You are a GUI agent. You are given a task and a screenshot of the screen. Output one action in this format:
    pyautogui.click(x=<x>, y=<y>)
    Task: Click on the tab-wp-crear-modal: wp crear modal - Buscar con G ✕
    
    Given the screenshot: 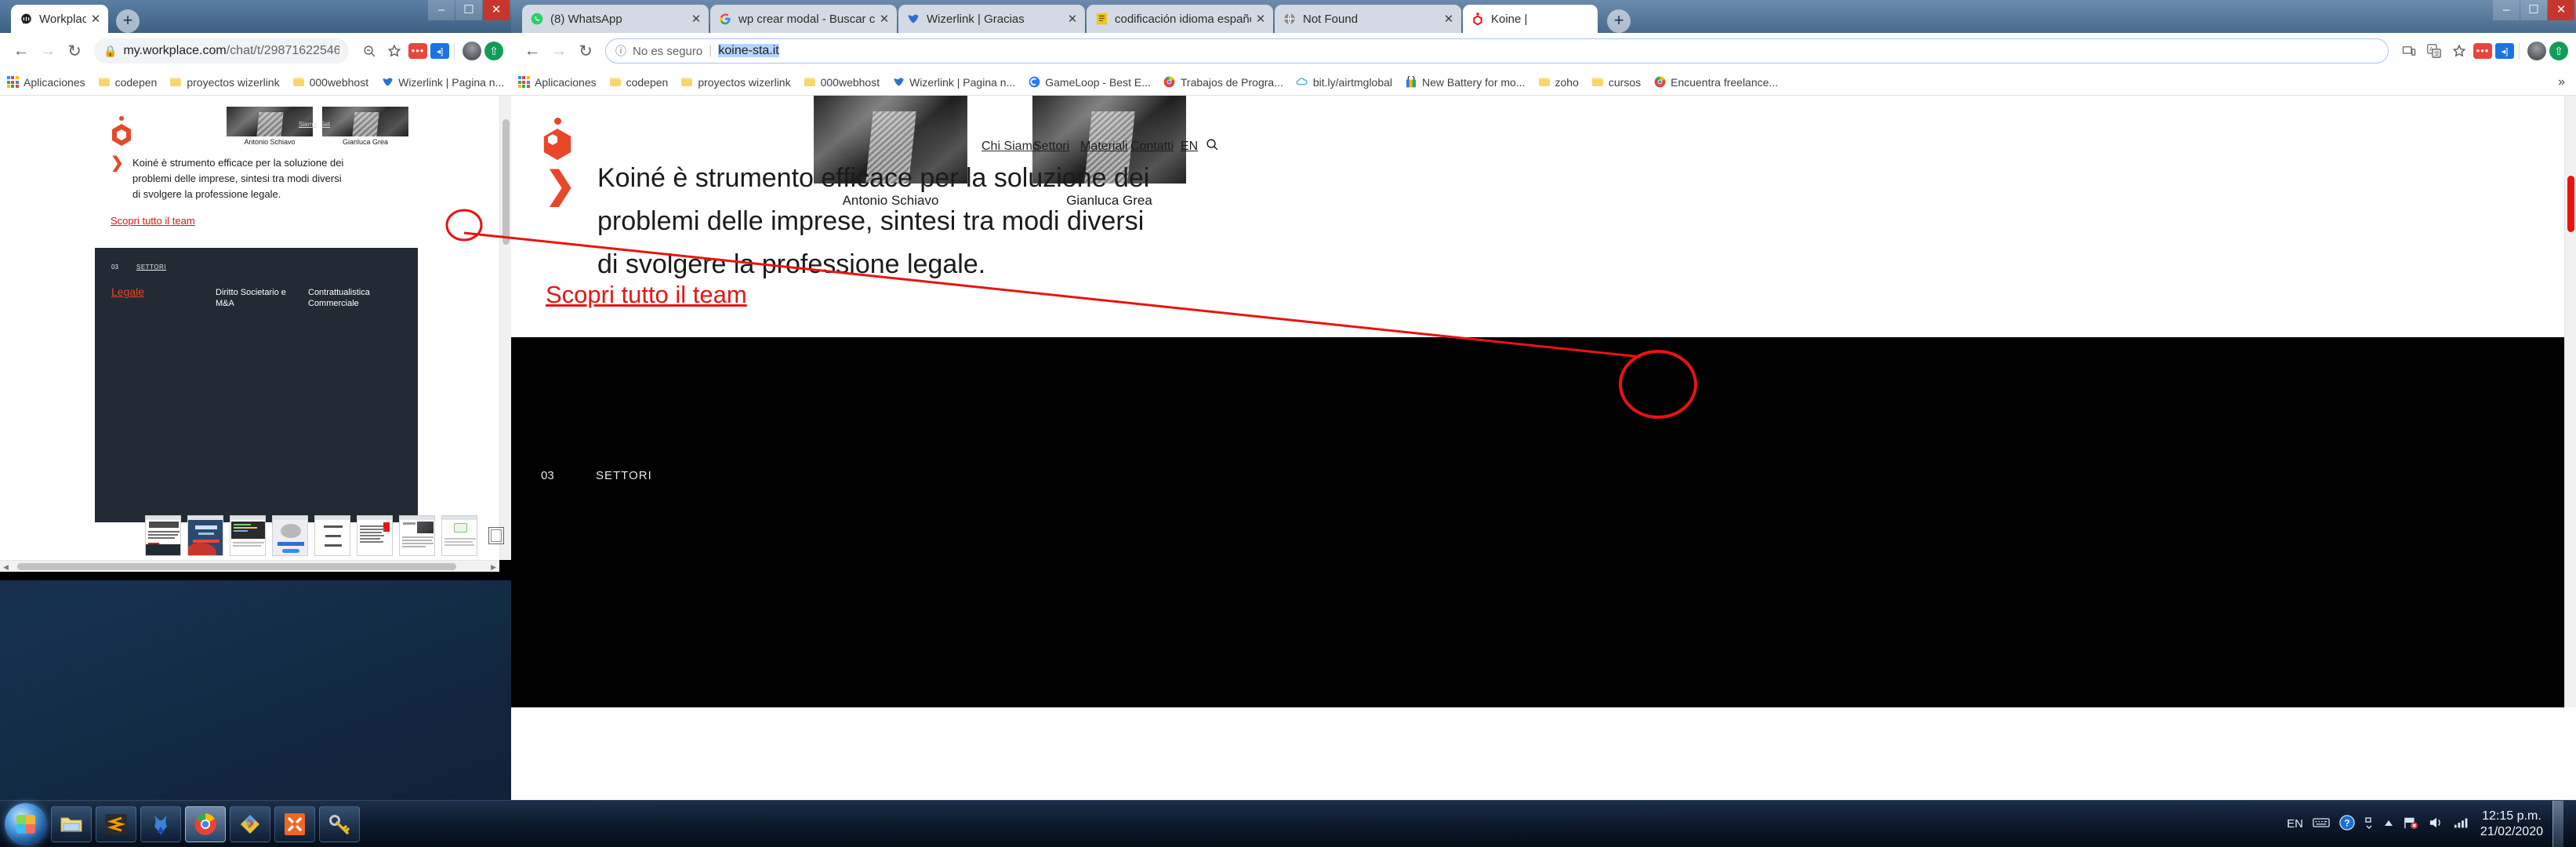 What is the action you would take?
    pyautogui.click(x=803, y=19)
    